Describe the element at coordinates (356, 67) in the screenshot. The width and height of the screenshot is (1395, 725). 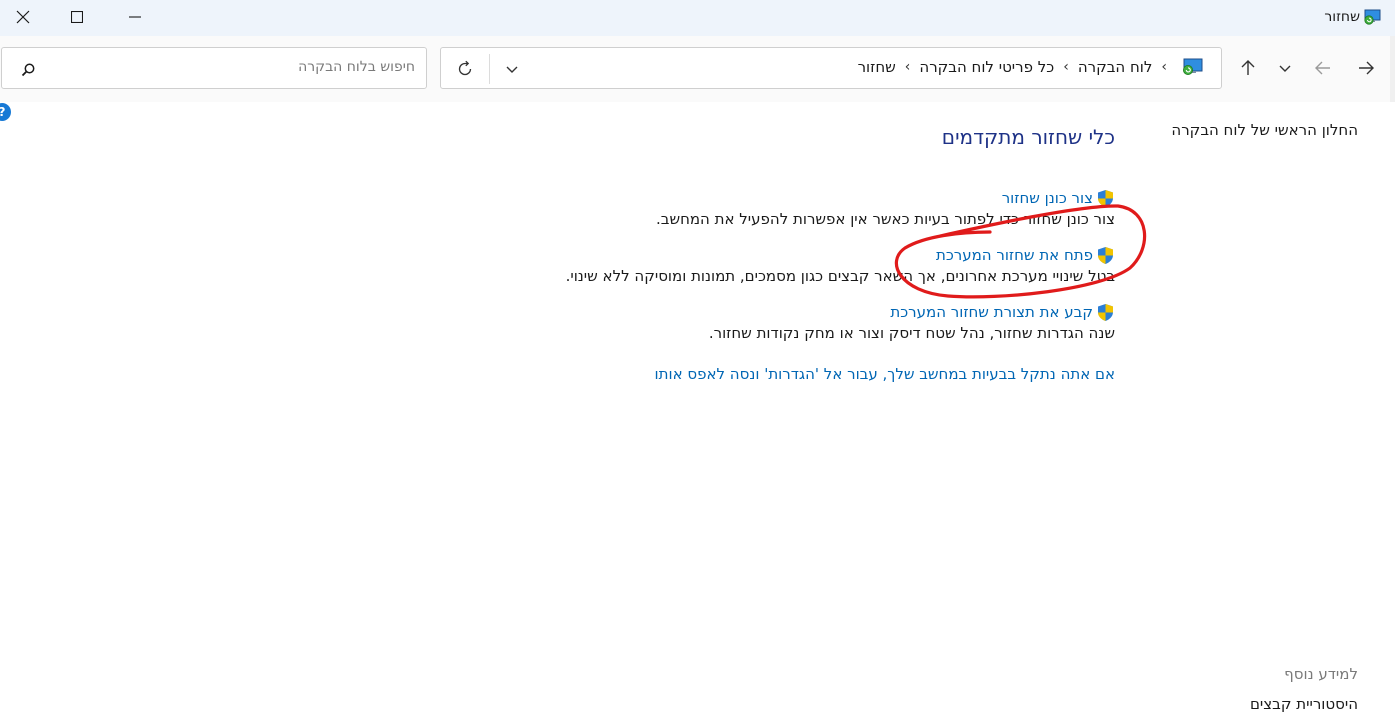
I see `search-placeholder: חיפוש בלוח הבקרה` at that location.